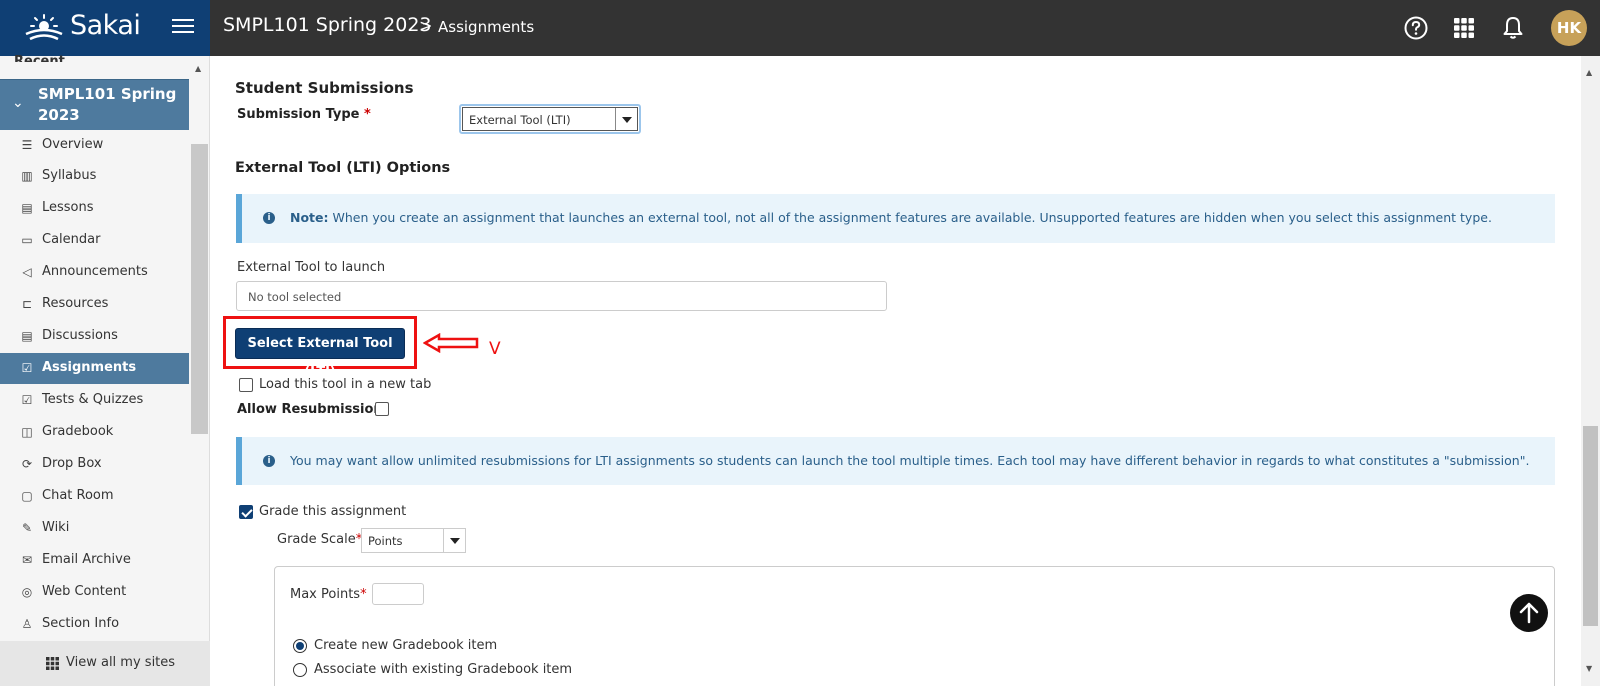 This screenshot has height=686, width=1600. What do you see at coordinates (1590, 526) in the screenshot?
I see `main-scrollbar-thumb` at bounding box center [1590, 526].